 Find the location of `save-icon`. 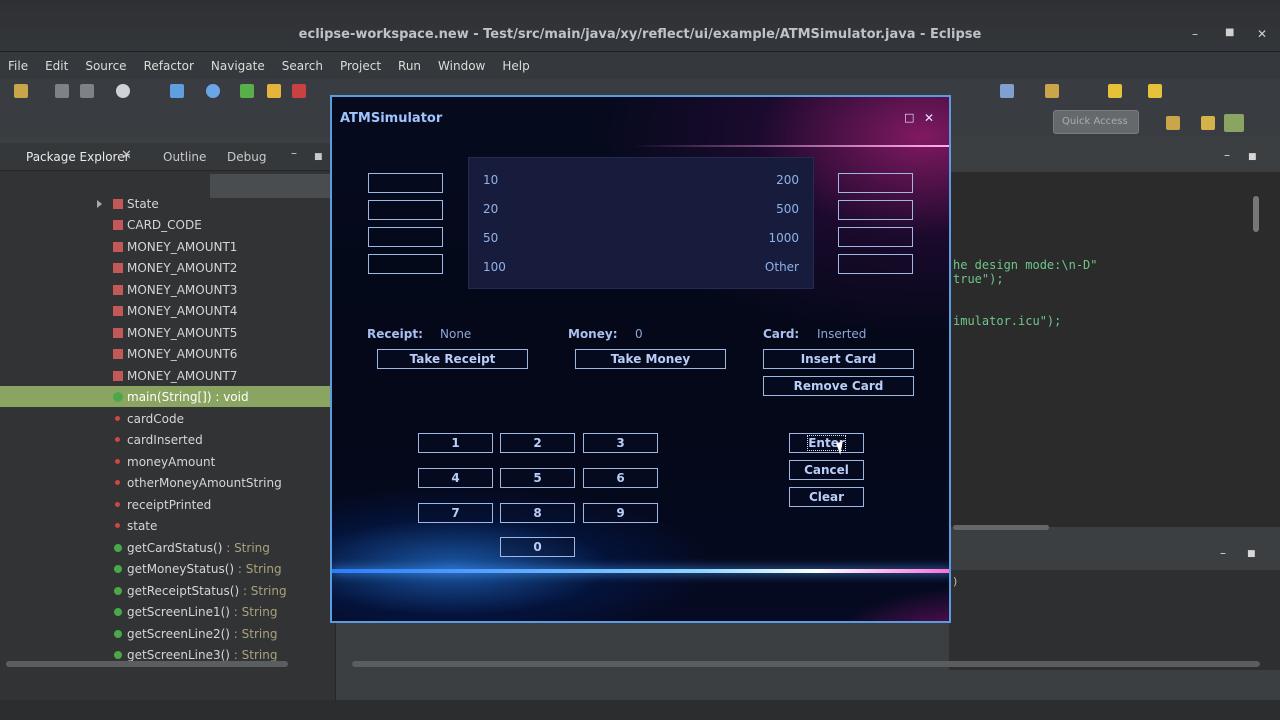

save-icon is located at coordinates (62, 91).